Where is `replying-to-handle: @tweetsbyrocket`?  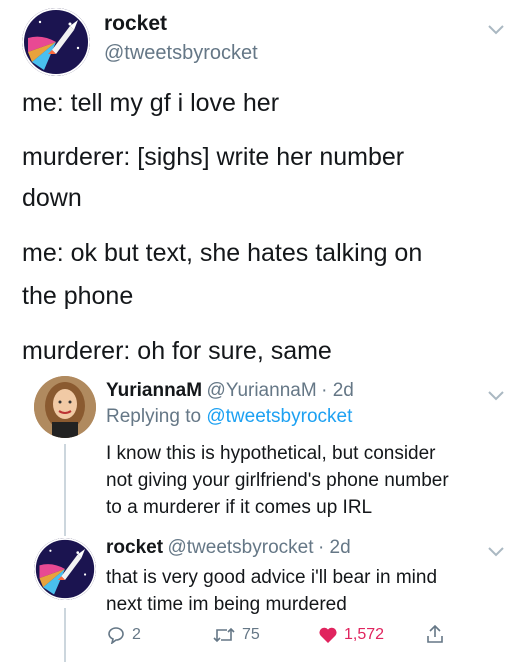
replying-to-handle: @tweetsbyrocket is located at coordinates (279, 416).